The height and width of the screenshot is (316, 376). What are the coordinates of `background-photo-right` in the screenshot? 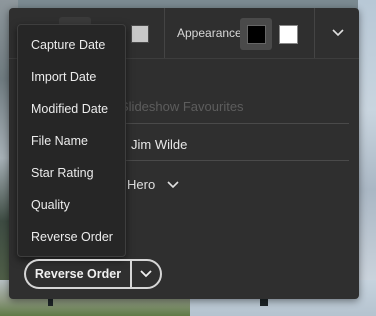 It's located at (367, 158).